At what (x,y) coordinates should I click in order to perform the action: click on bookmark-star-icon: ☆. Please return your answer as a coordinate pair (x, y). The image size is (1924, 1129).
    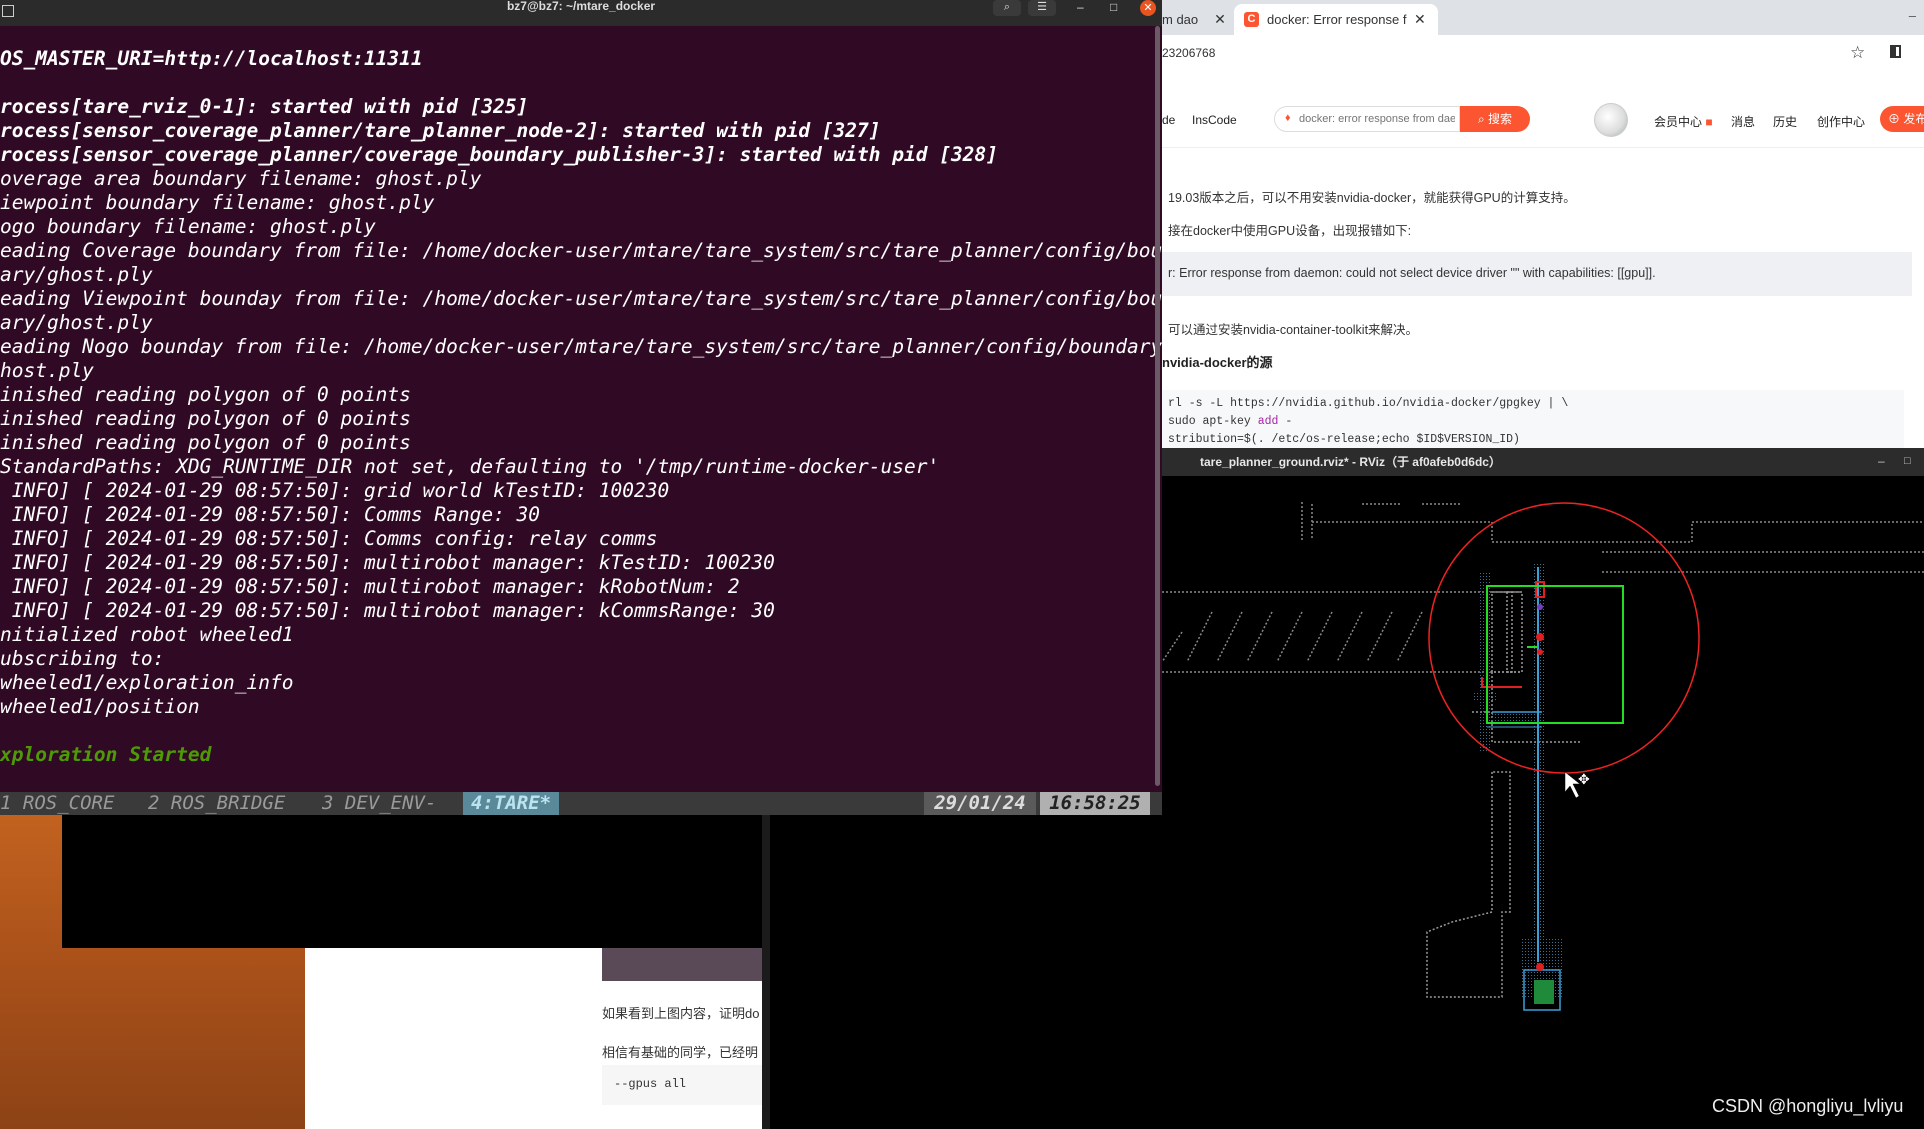
    Looking at the image, I should click on (1857, 53).